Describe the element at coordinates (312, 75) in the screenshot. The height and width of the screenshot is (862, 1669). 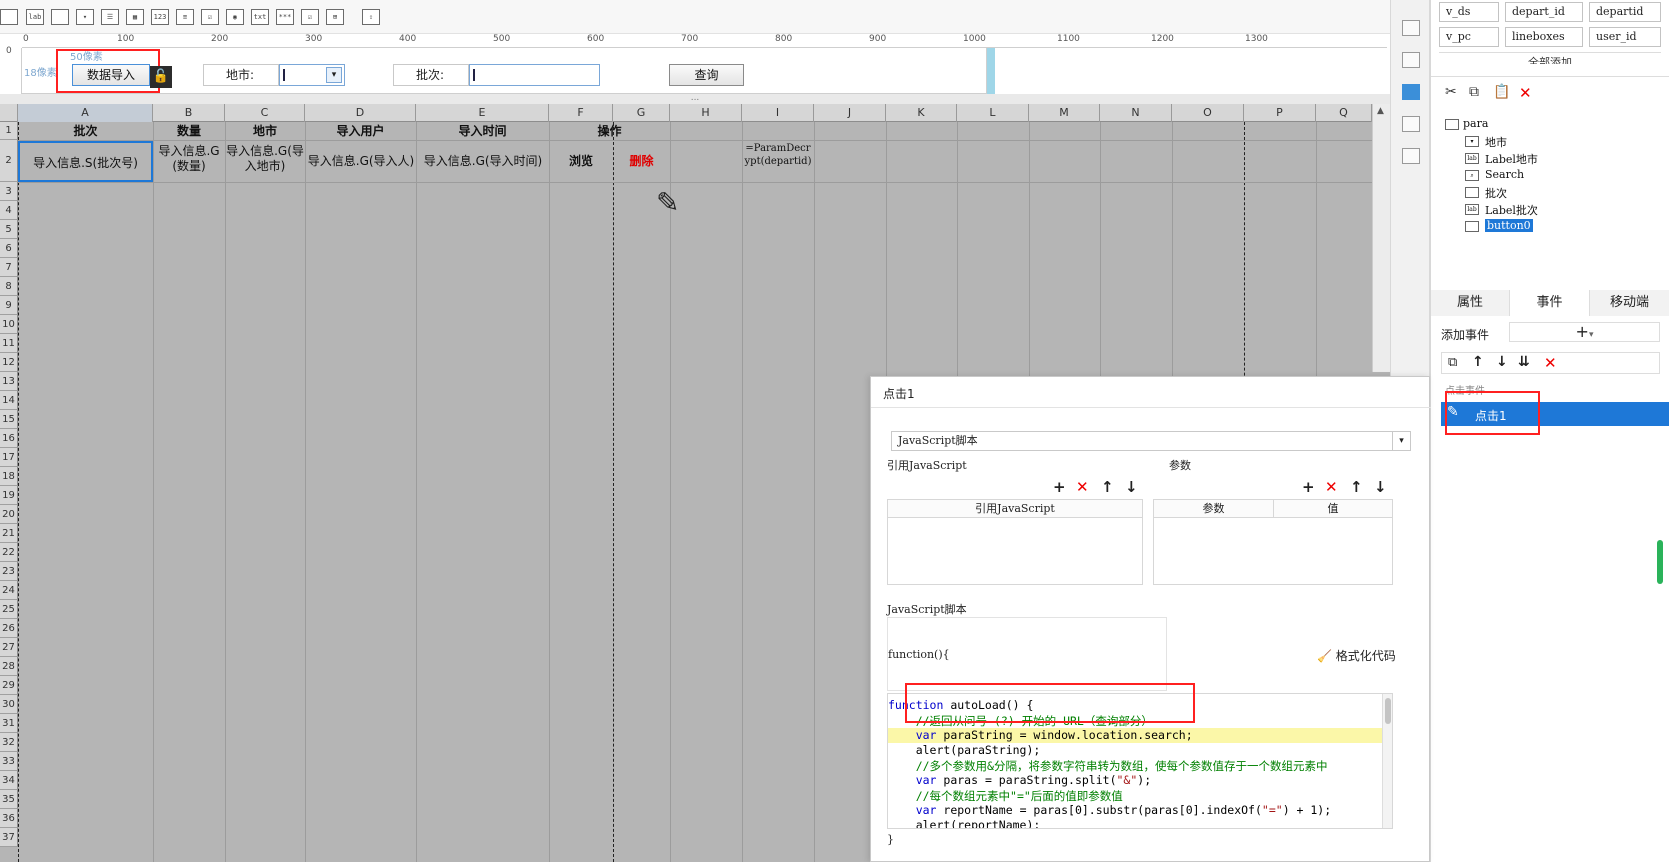
I see `city-combo: ▾` at that location.